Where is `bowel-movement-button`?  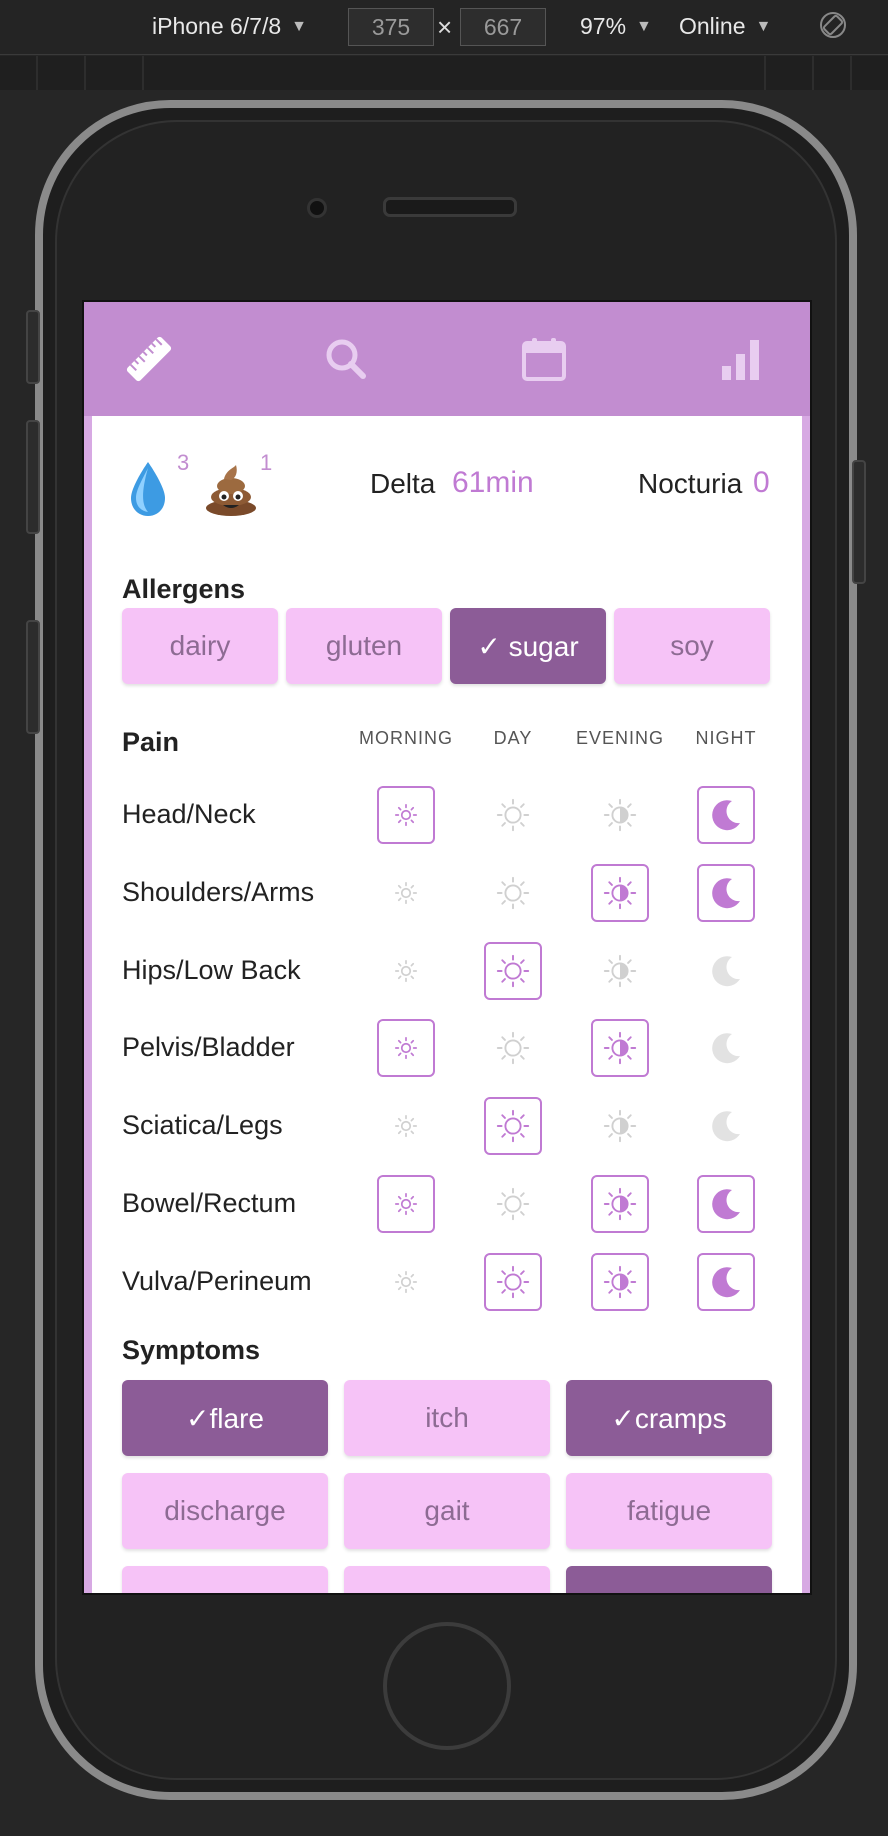 bowel-movement-button is located at coordinates (231, 492).